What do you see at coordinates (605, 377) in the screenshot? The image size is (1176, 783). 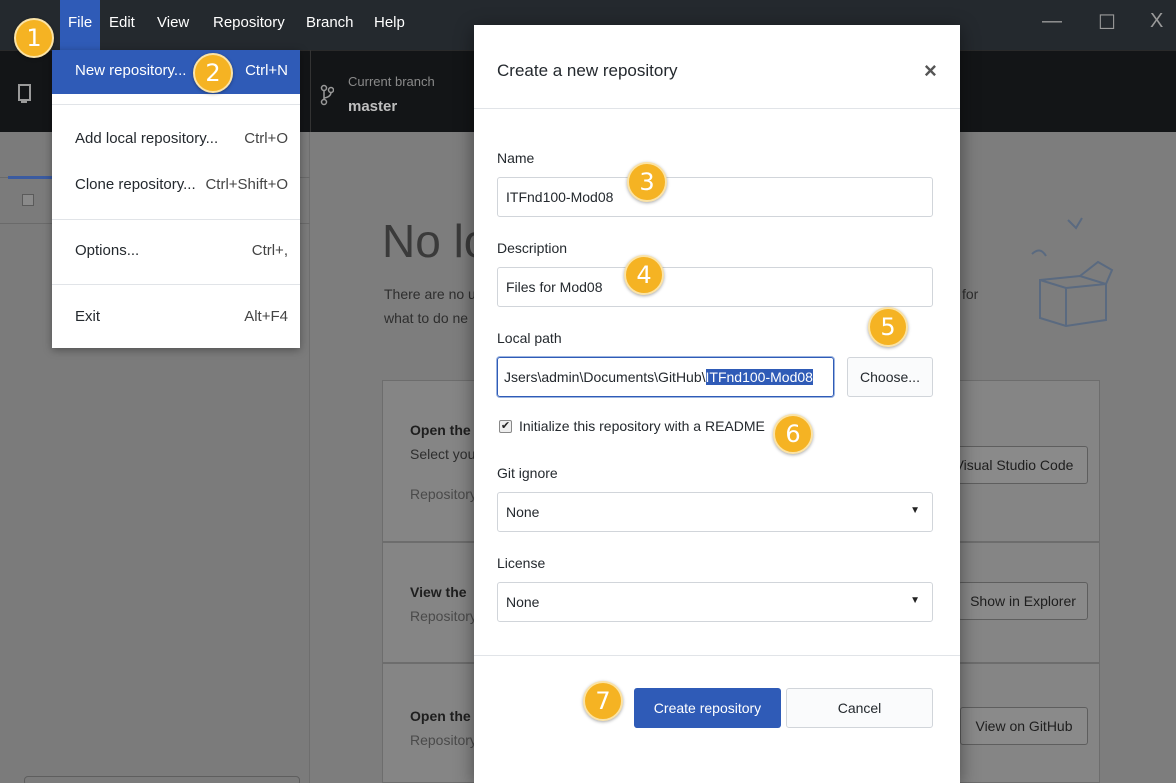 I see `local-path-prefix: Jsers\admin\Documents\GitHub\` at bounding box center [605, 377].